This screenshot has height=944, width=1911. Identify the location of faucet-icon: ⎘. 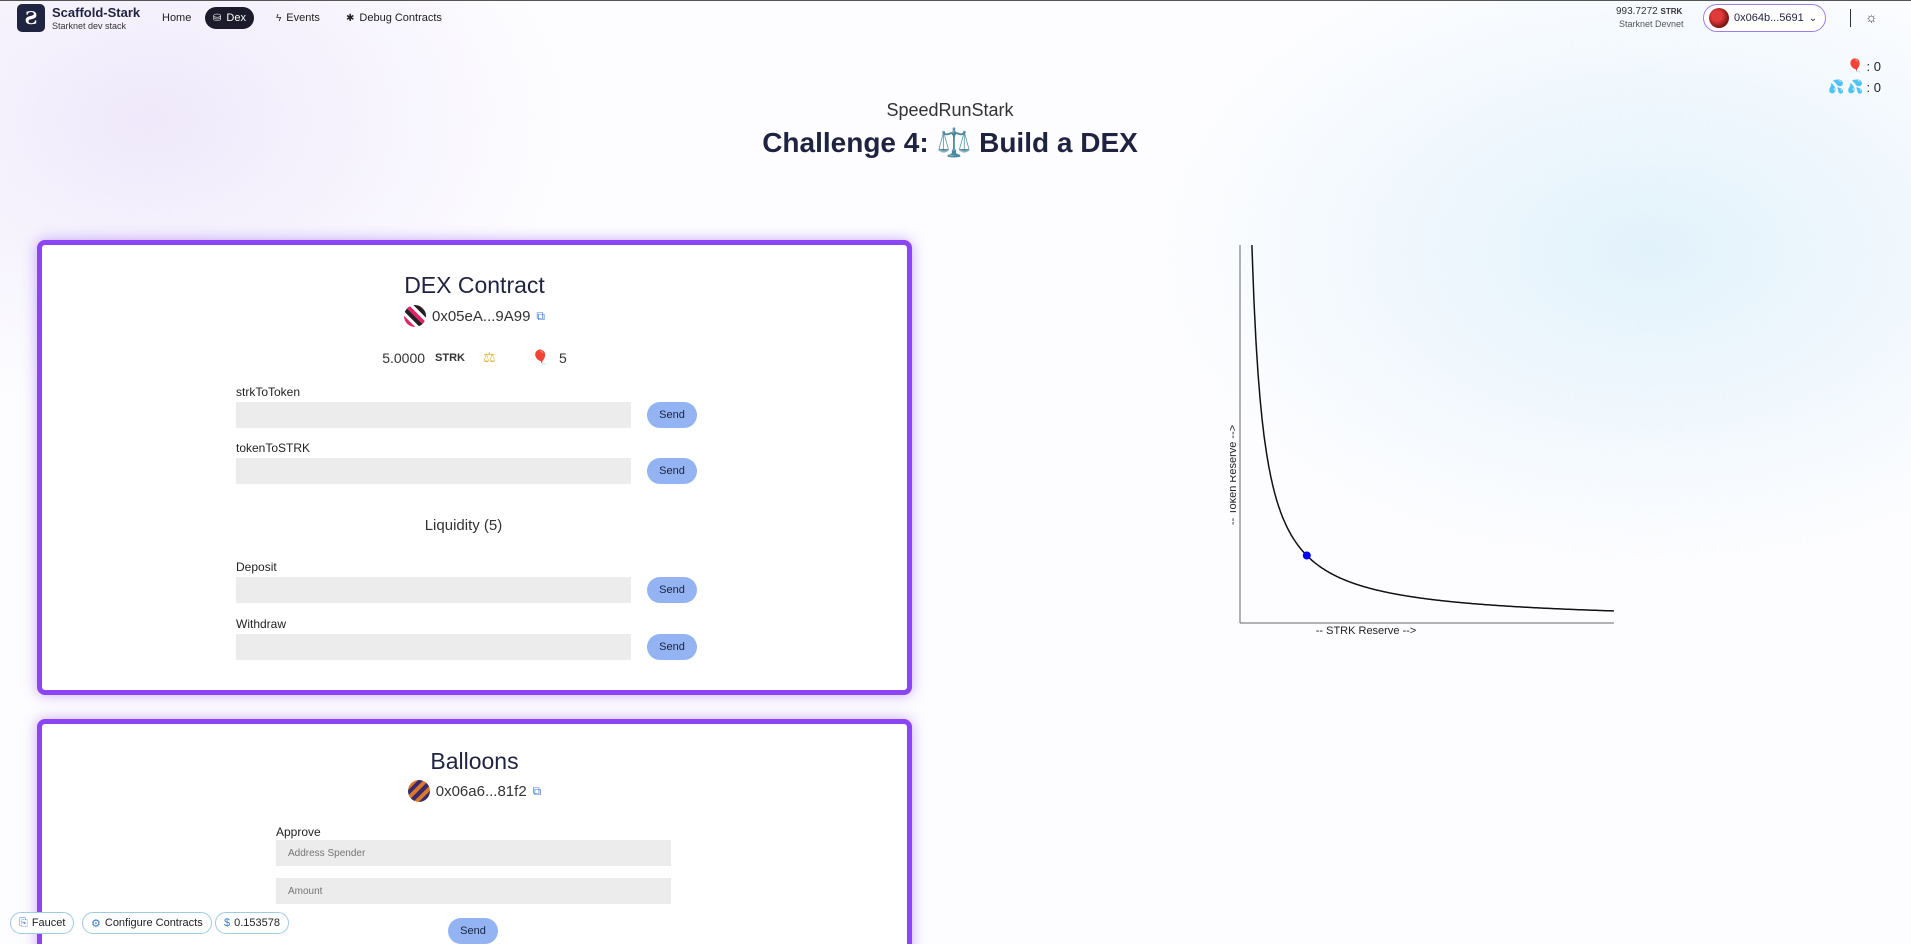
(23, 922).